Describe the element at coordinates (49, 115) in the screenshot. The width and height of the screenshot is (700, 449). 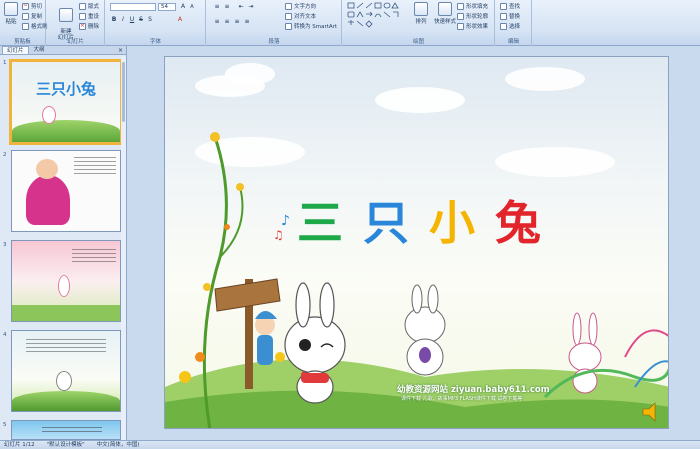
I see `thumb-1-bunny` at that location.